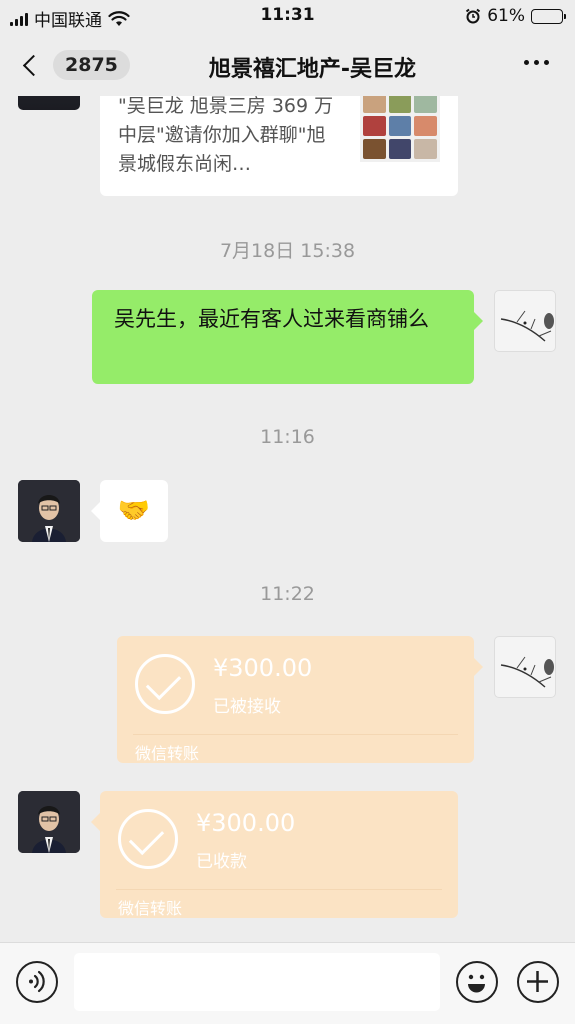  Describe the element at coordinates (221, 862) in the screenshot. I see `transfer-status: 已收款` at that location.